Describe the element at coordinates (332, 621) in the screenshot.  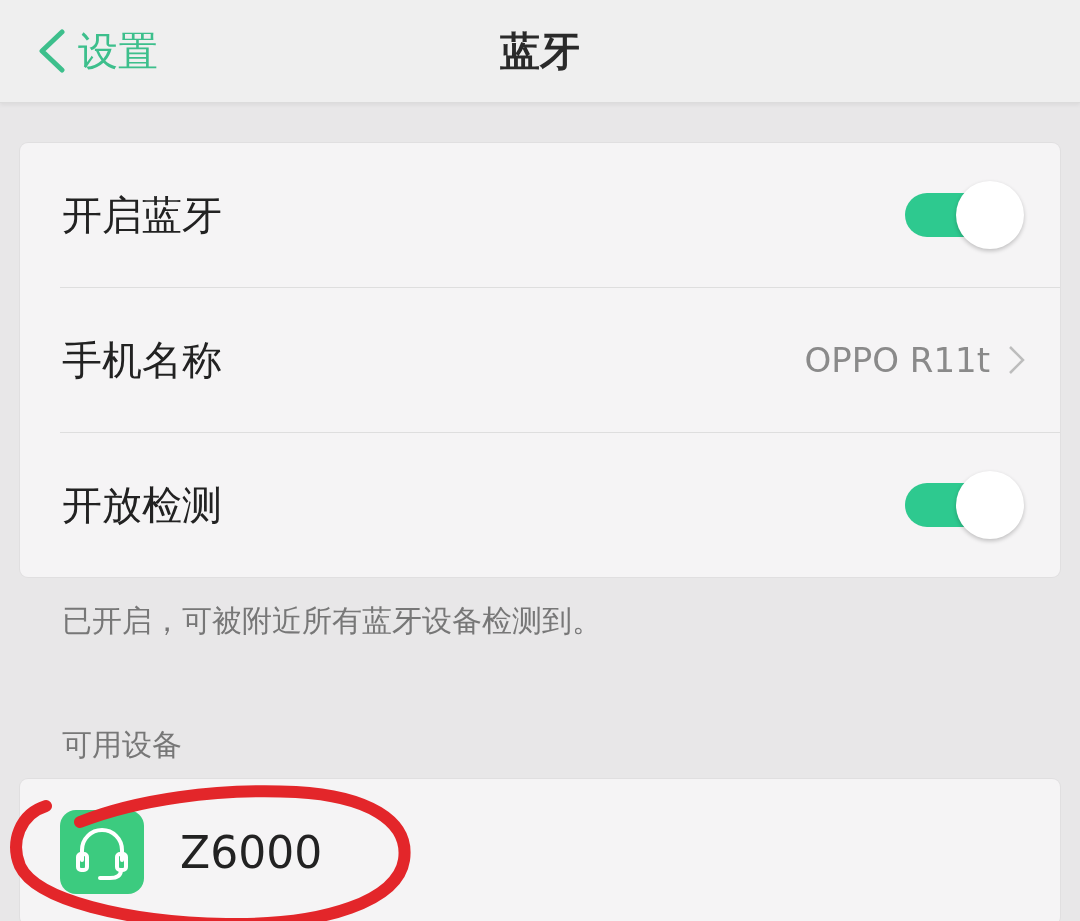
I see `caption-text: 已开启，可被附近所有蓝牙设备检测到。` at that location.